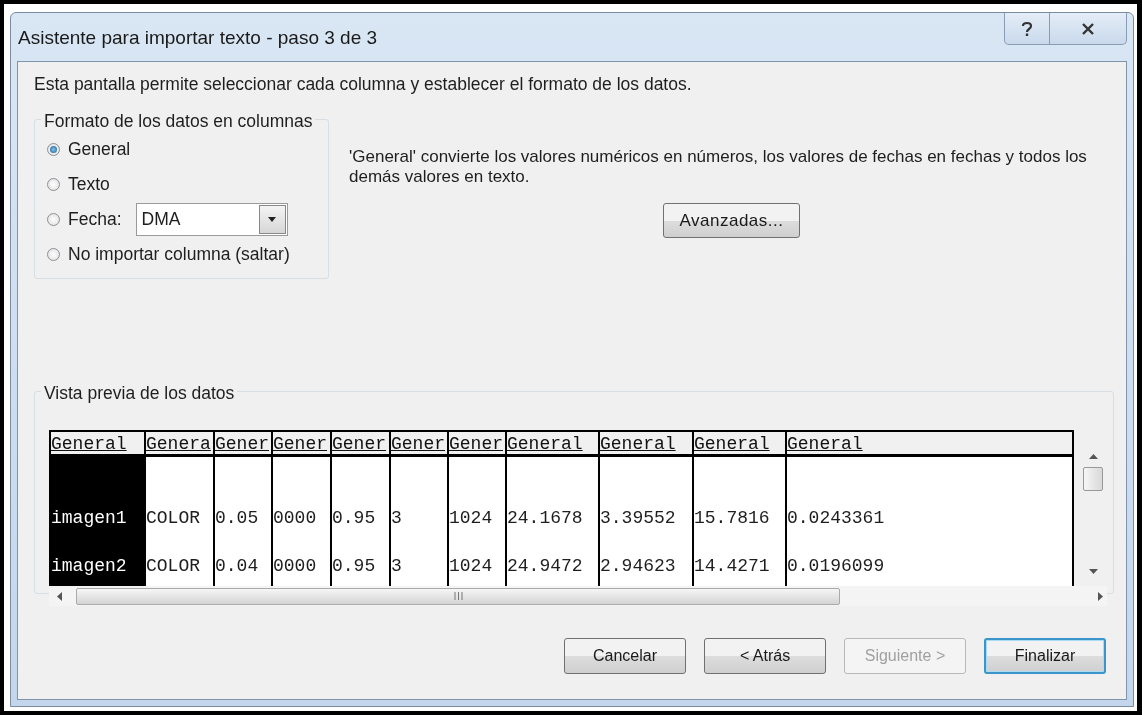 Image resolution: width=1142 pixels, height=715 pixels. I want to click on table-cell: 14.4271, so click(732, 566).